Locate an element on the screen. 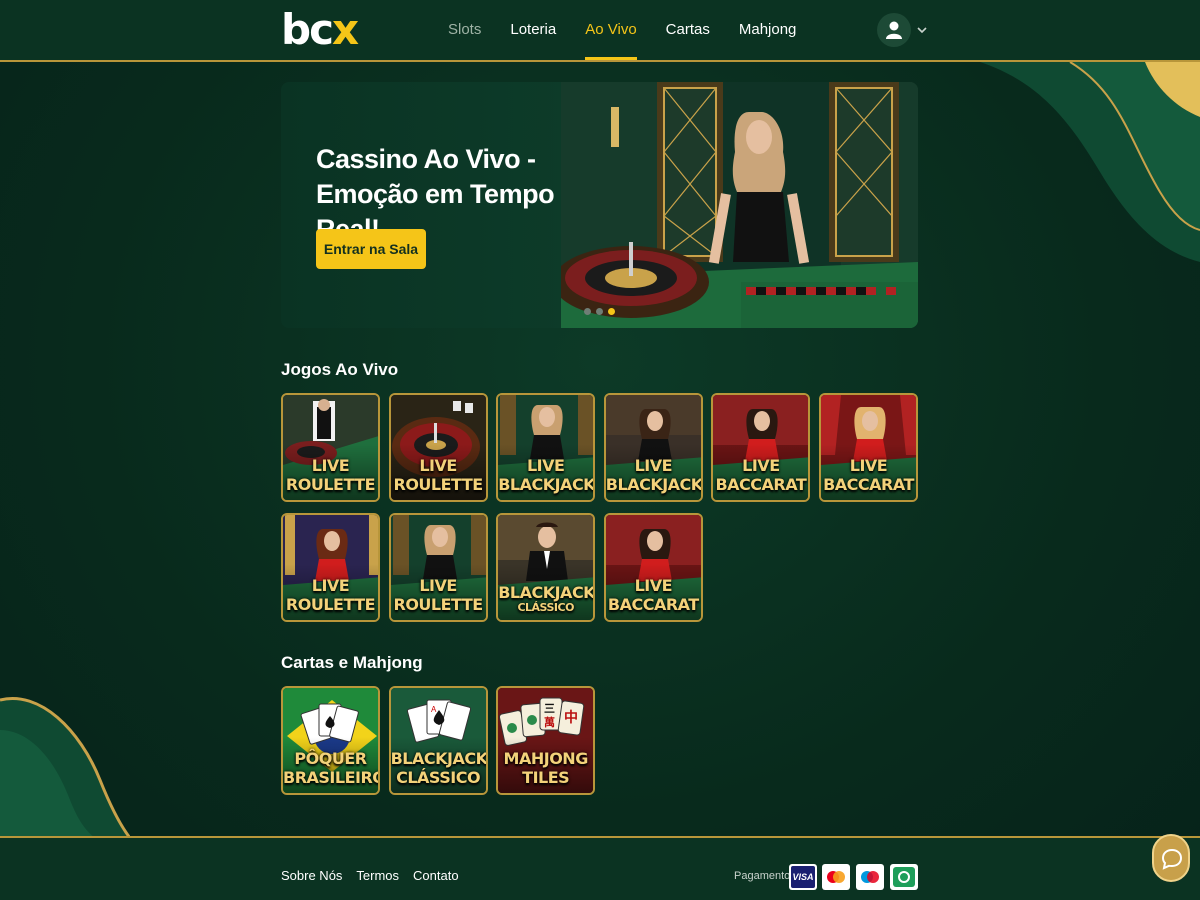  payment-label: Pagamento is located at coordinates (762, 876).